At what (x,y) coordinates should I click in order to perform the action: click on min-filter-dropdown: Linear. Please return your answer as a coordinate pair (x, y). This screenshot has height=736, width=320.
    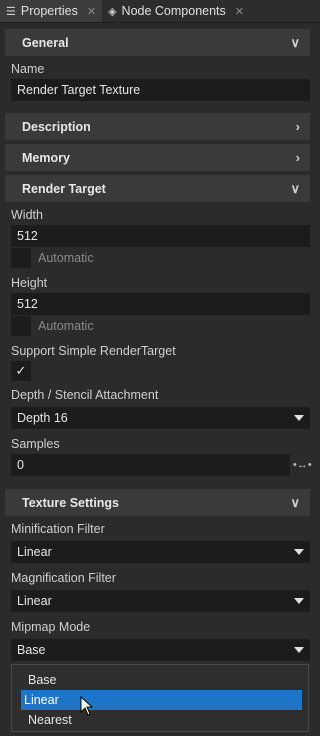
    Looking at the image, I should click on (160, 552).